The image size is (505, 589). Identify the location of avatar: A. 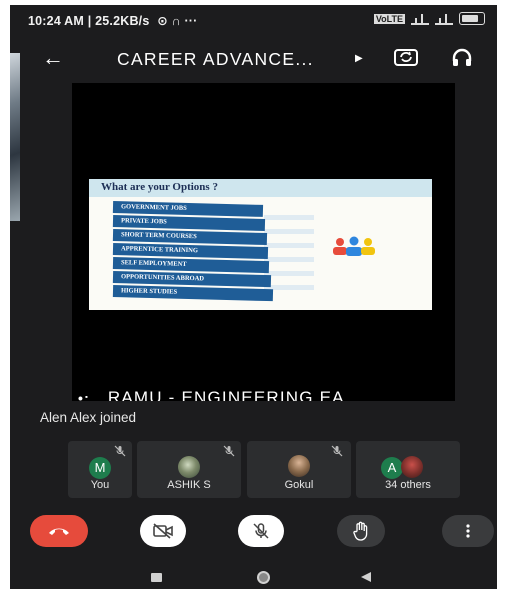
(392, 468).